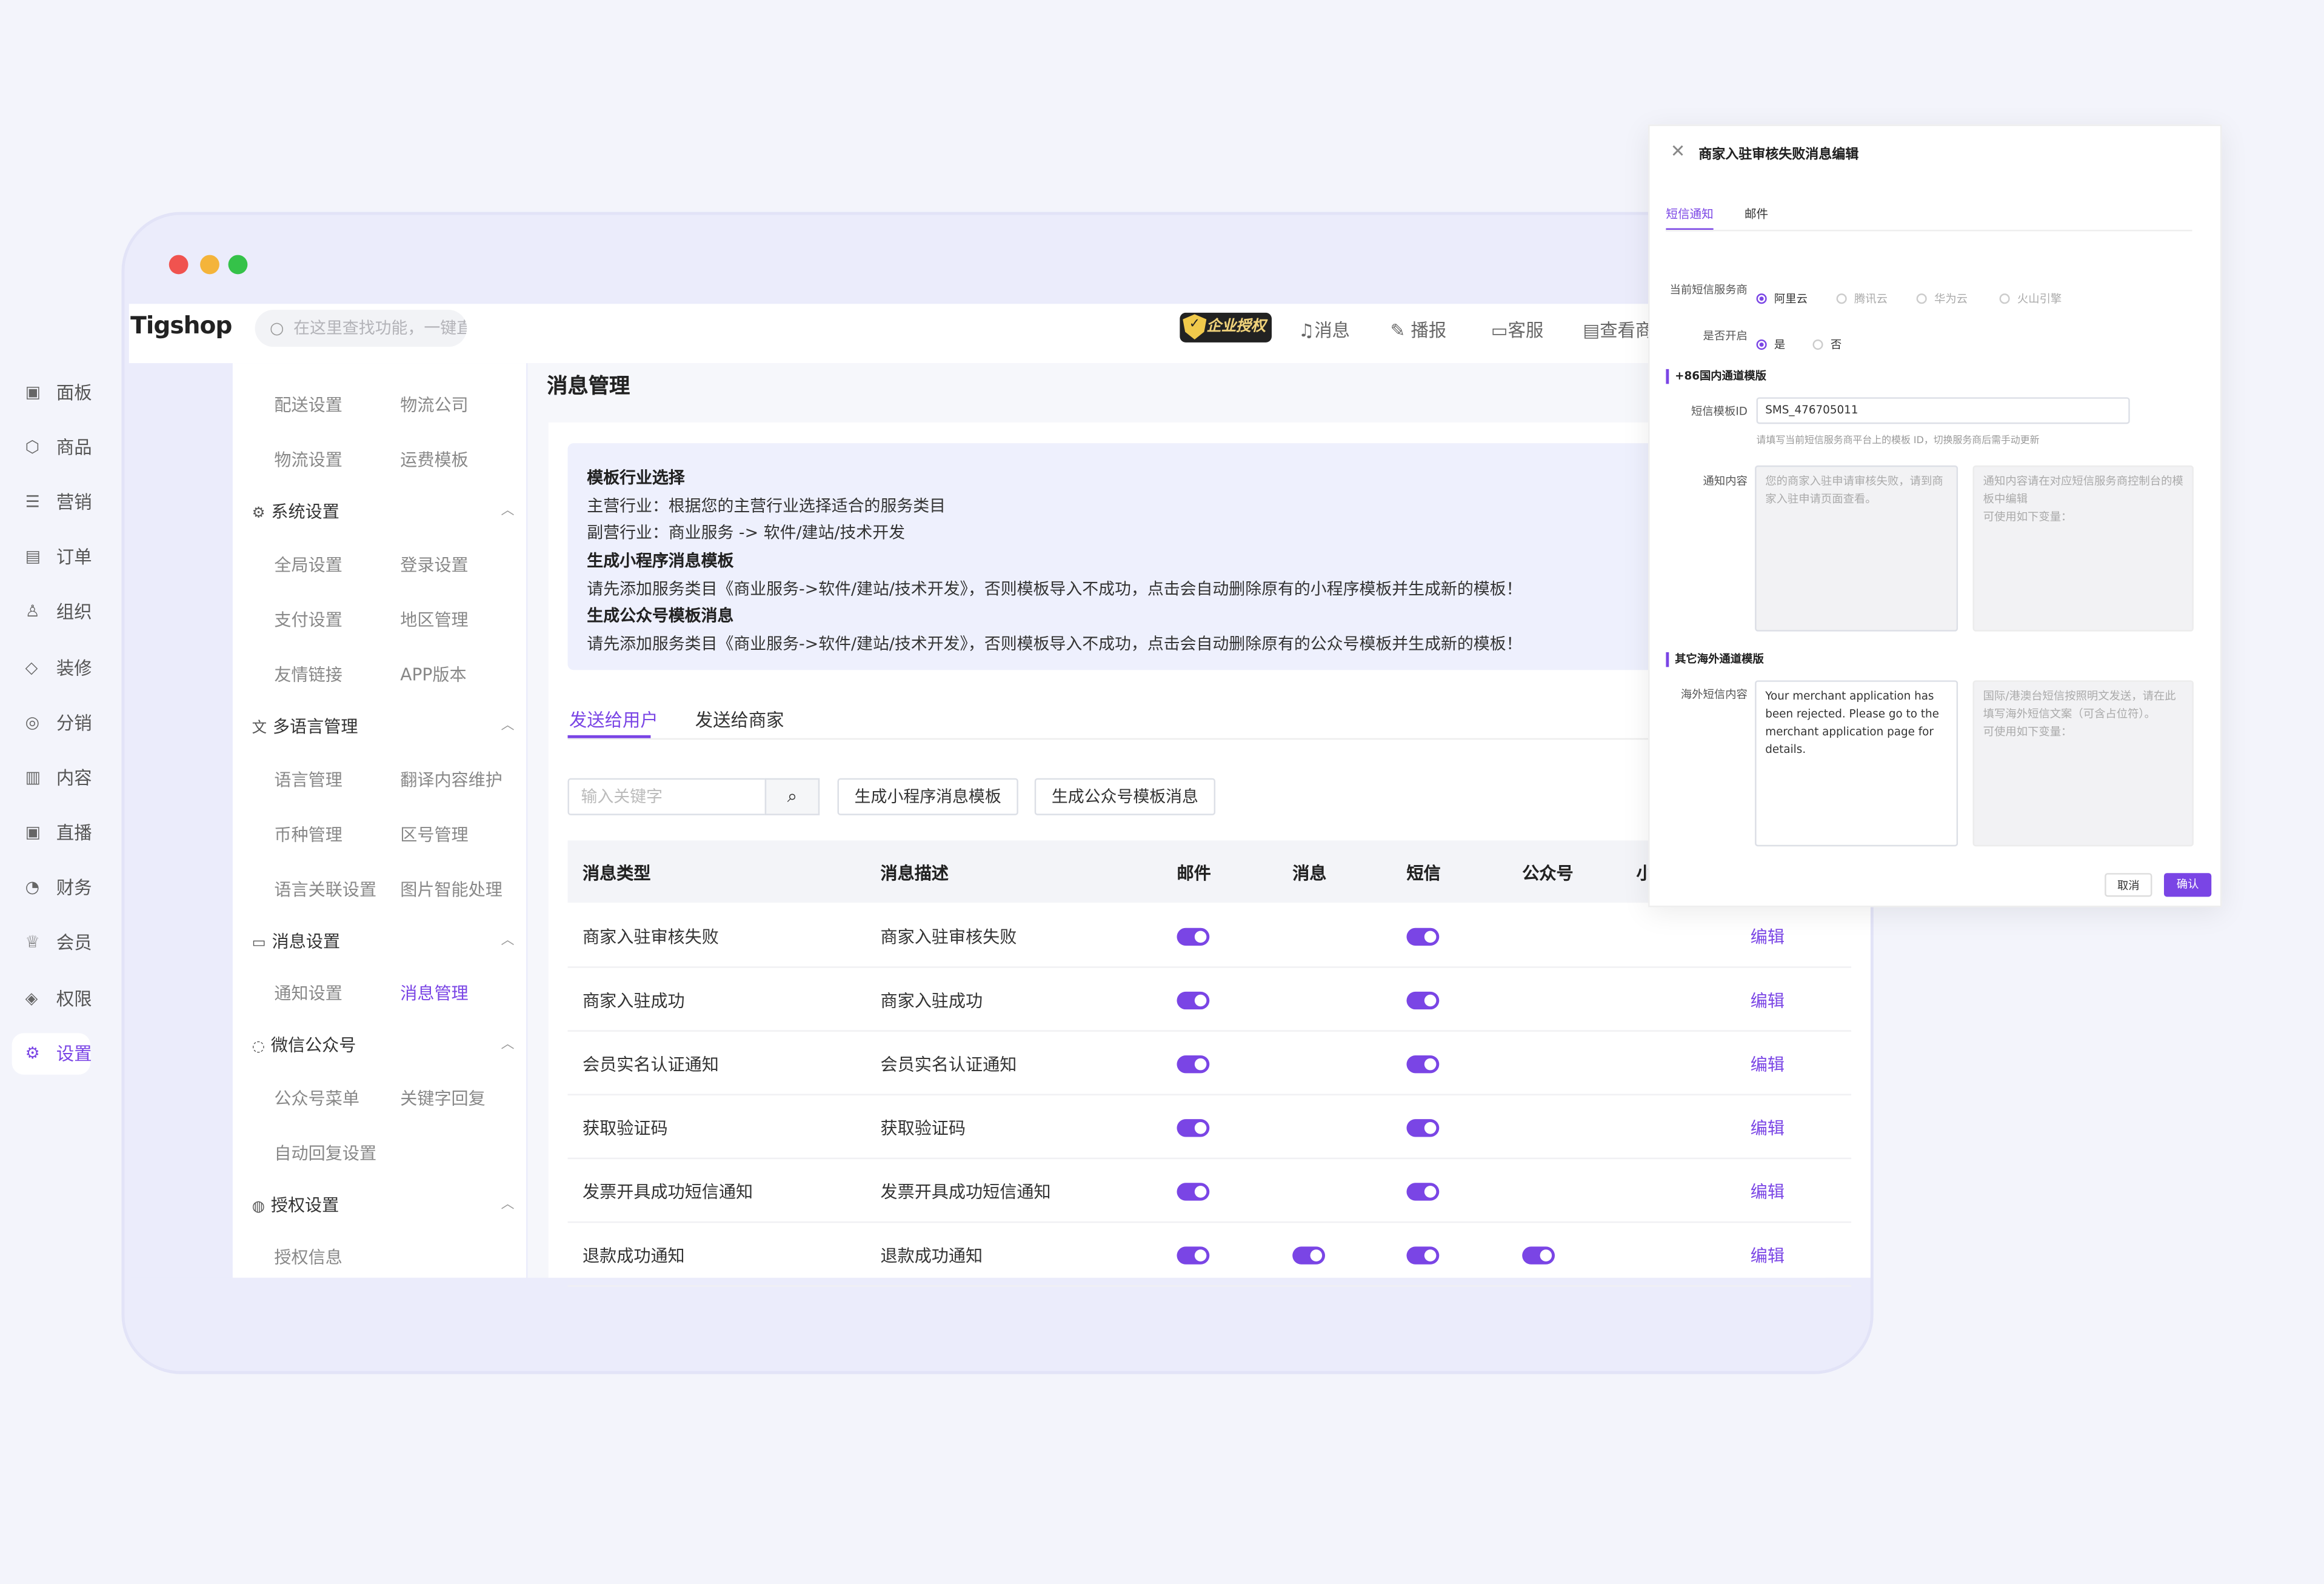 This screenshot has height=1584, width=2324. I want to click on nav-item-box: ⬡ 商品, so click(52, 448).